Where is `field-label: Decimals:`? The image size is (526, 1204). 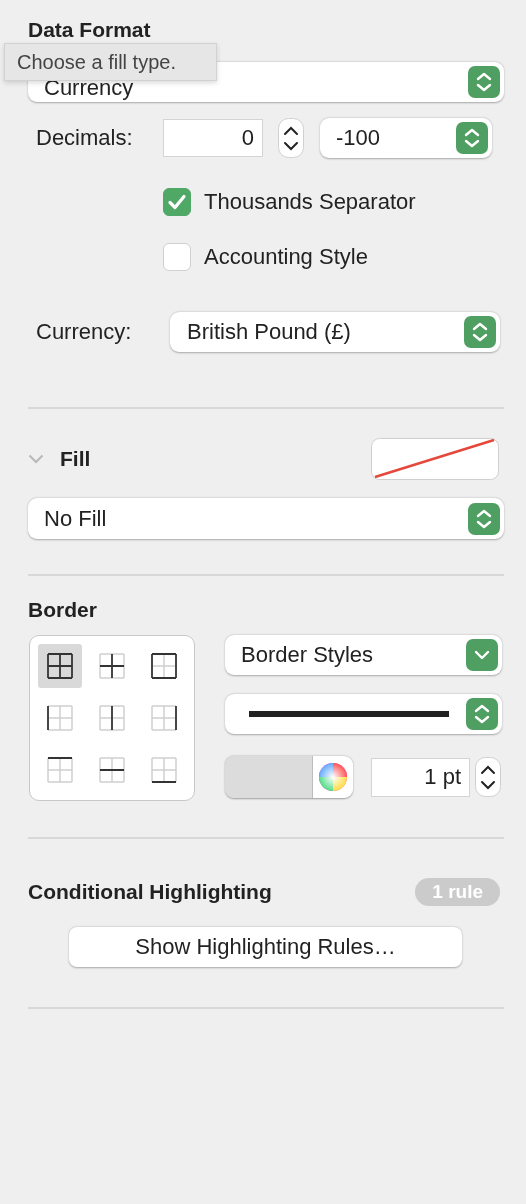 field-label: Decimals: is located at coordinates (84, 138).